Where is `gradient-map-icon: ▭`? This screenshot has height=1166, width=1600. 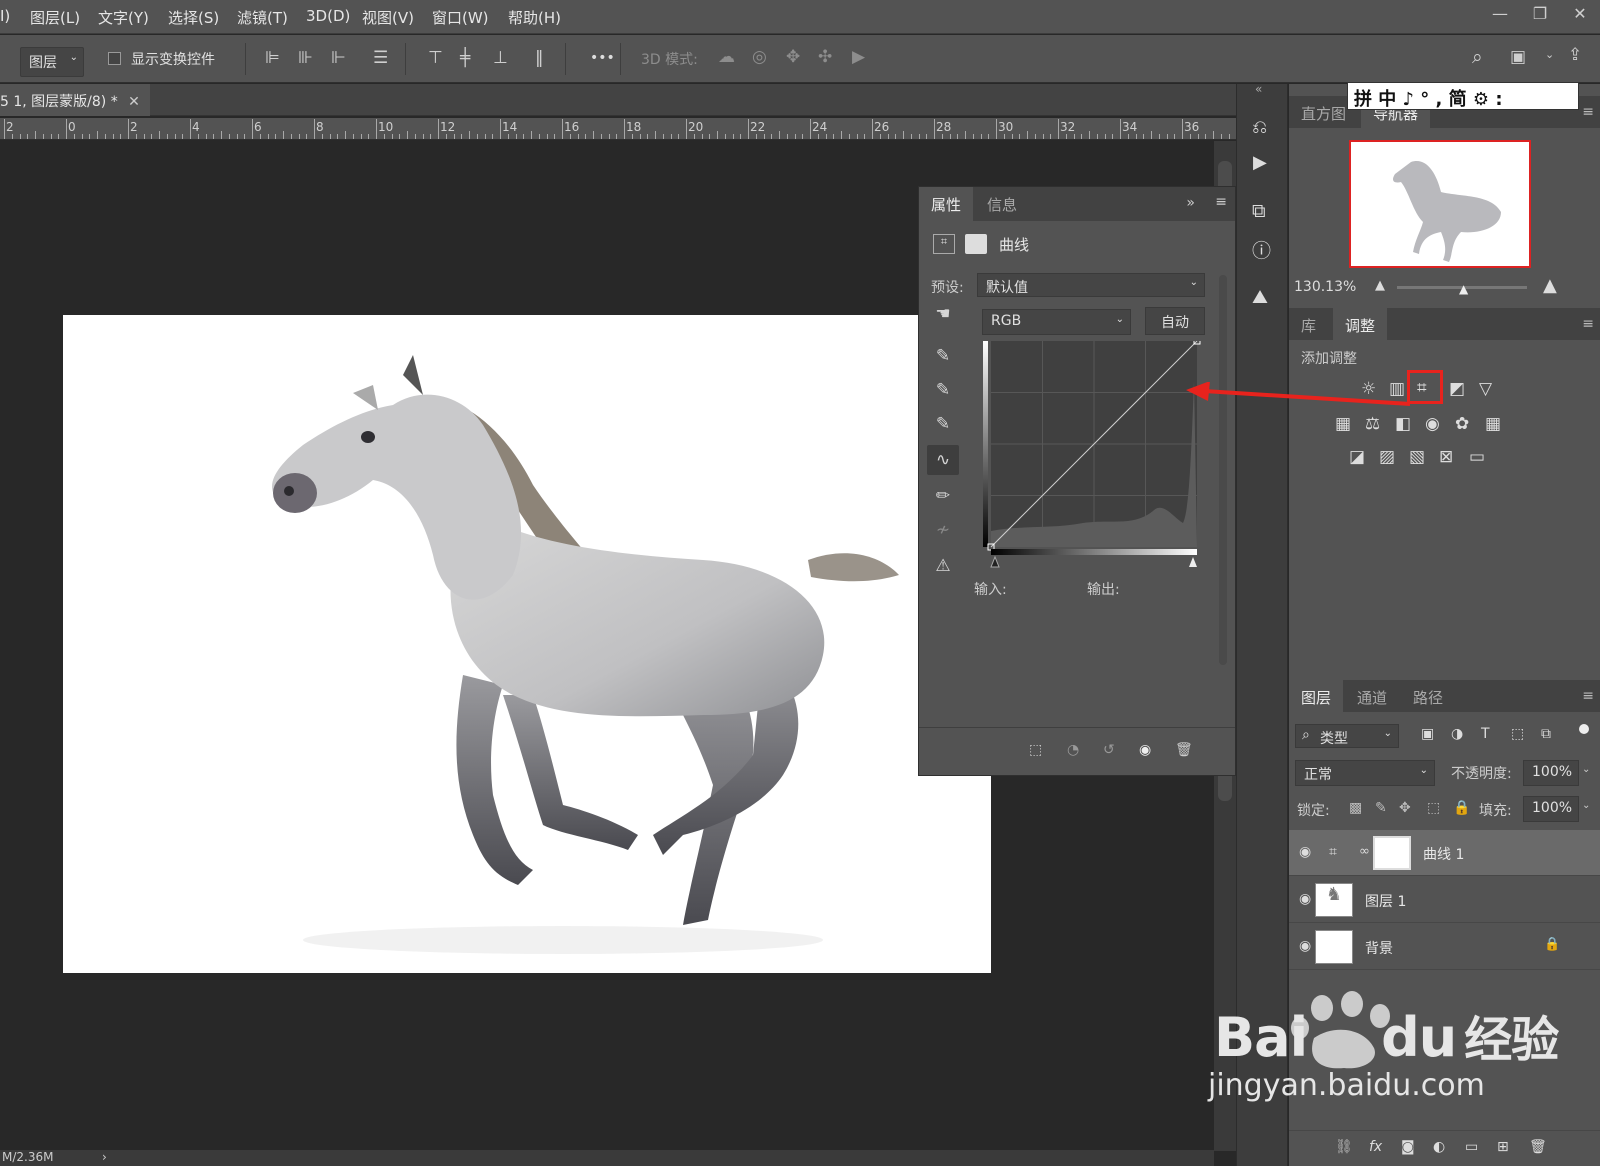
gradient-map-icon: ▭ is located at coordinates (1477, 457).